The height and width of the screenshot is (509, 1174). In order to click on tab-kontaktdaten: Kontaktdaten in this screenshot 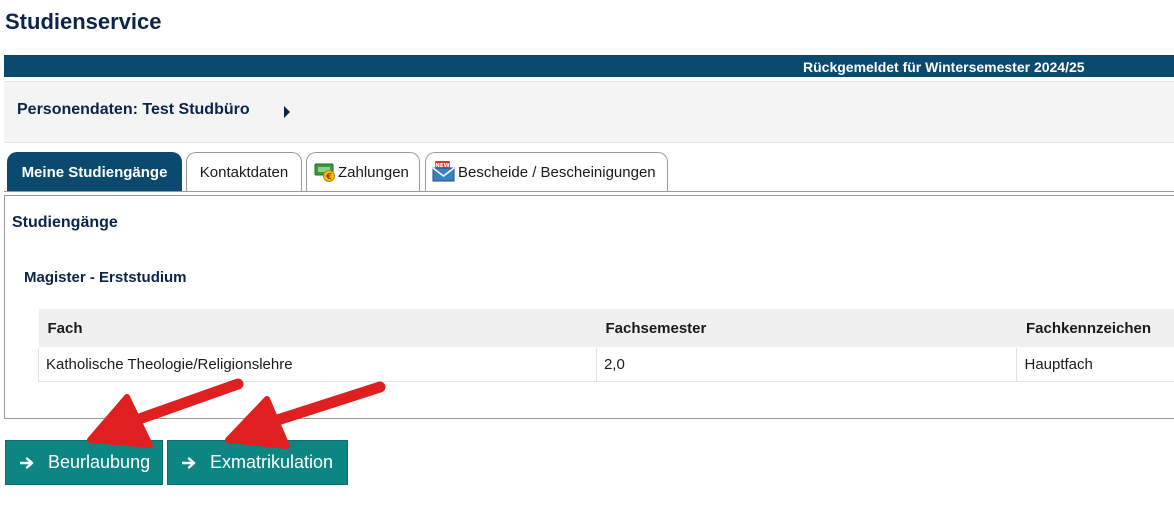, I will do `click(244, 171)`.